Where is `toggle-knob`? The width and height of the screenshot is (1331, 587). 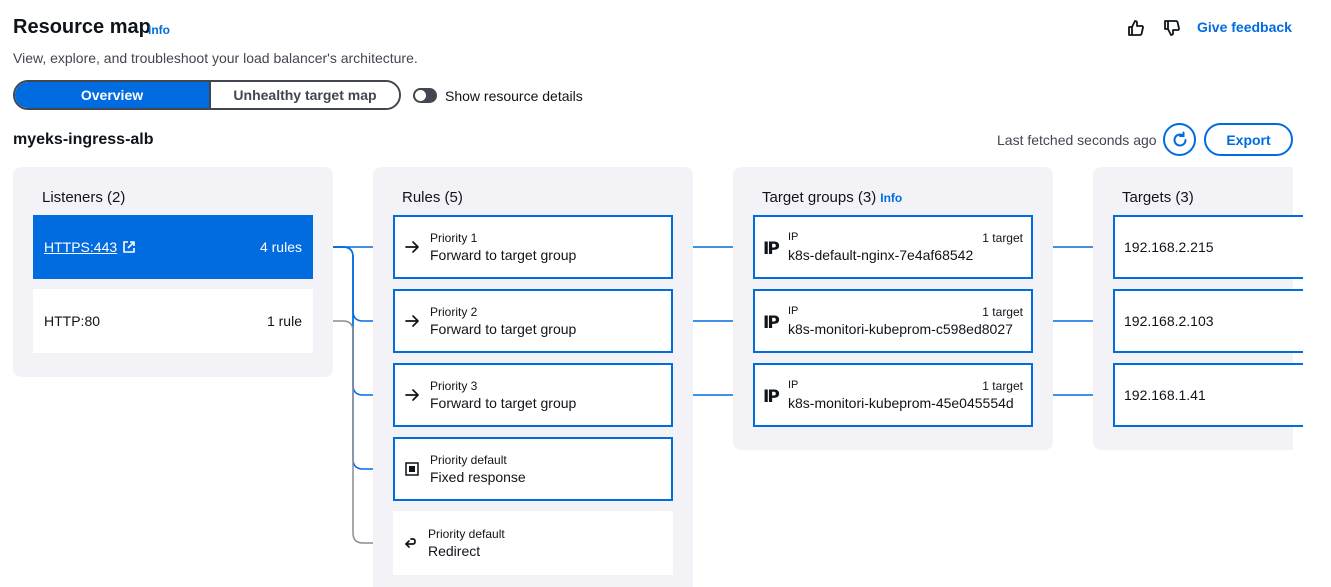
toggle-knob is located at coordinates (420, 95).